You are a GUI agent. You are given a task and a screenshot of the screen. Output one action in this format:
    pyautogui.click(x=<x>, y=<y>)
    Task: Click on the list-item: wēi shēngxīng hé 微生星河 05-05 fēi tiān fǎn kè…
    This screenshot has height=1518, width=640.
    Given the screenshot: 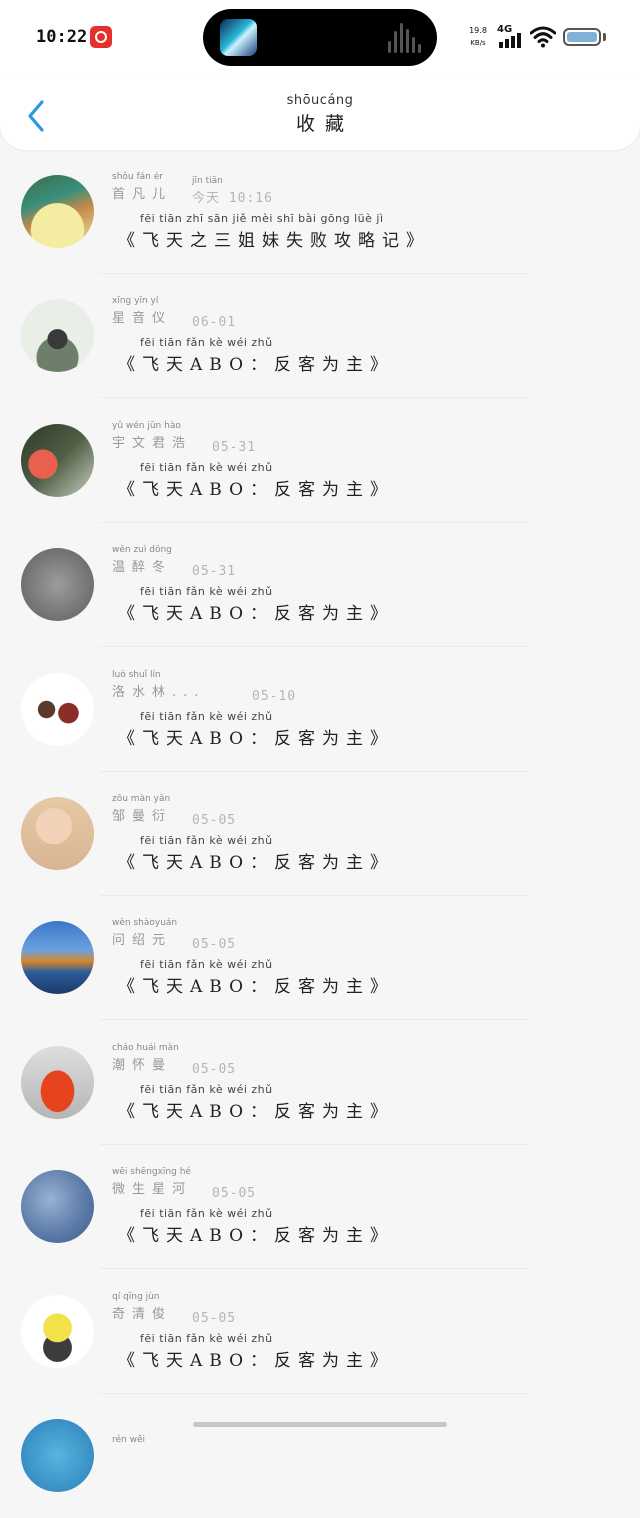 What is the action you would take?
    pyautogui.click(x=320, y=1207)
    